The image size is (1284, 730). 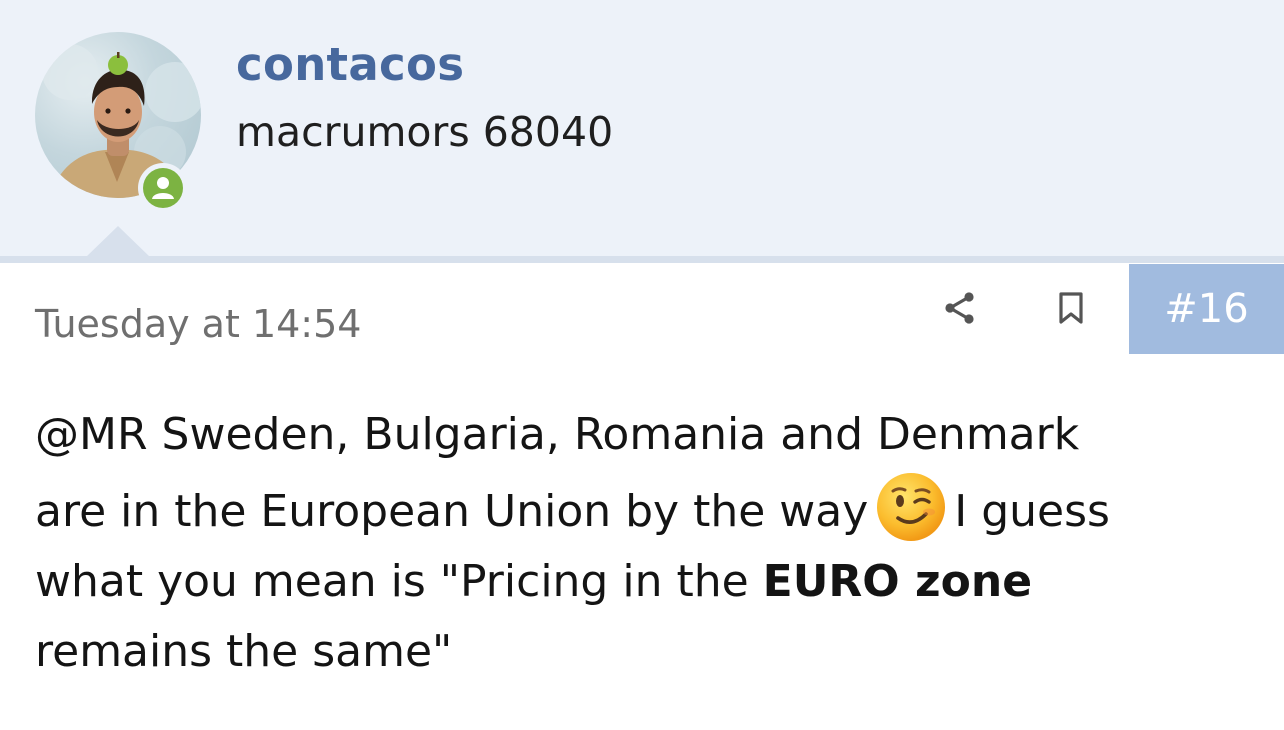 What do you see at coordinates (897, 581) in the screenshot?
I see `message-bold-text: EURO zone` at bounding box center [897, 581].